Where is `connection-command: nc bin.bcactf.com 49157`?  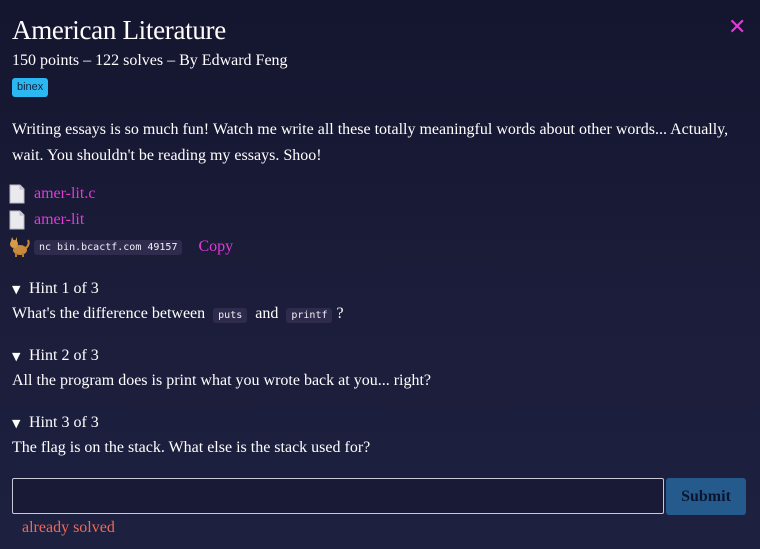
connection-command: nc bin.bcactf.com 49157 is located at coordinates (108, 247).